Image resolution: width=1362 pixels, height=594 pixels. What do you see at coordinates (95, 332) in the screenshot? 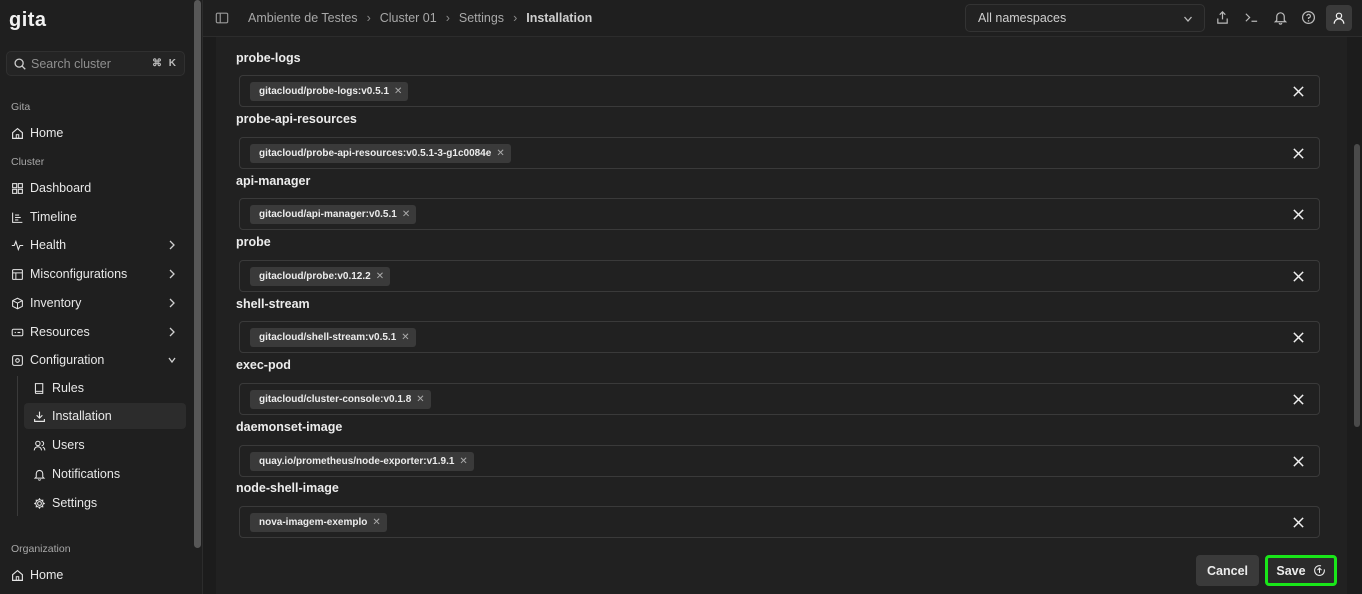
I see `sidebar-item-resources: Resources` at bounding box center [95, 332].